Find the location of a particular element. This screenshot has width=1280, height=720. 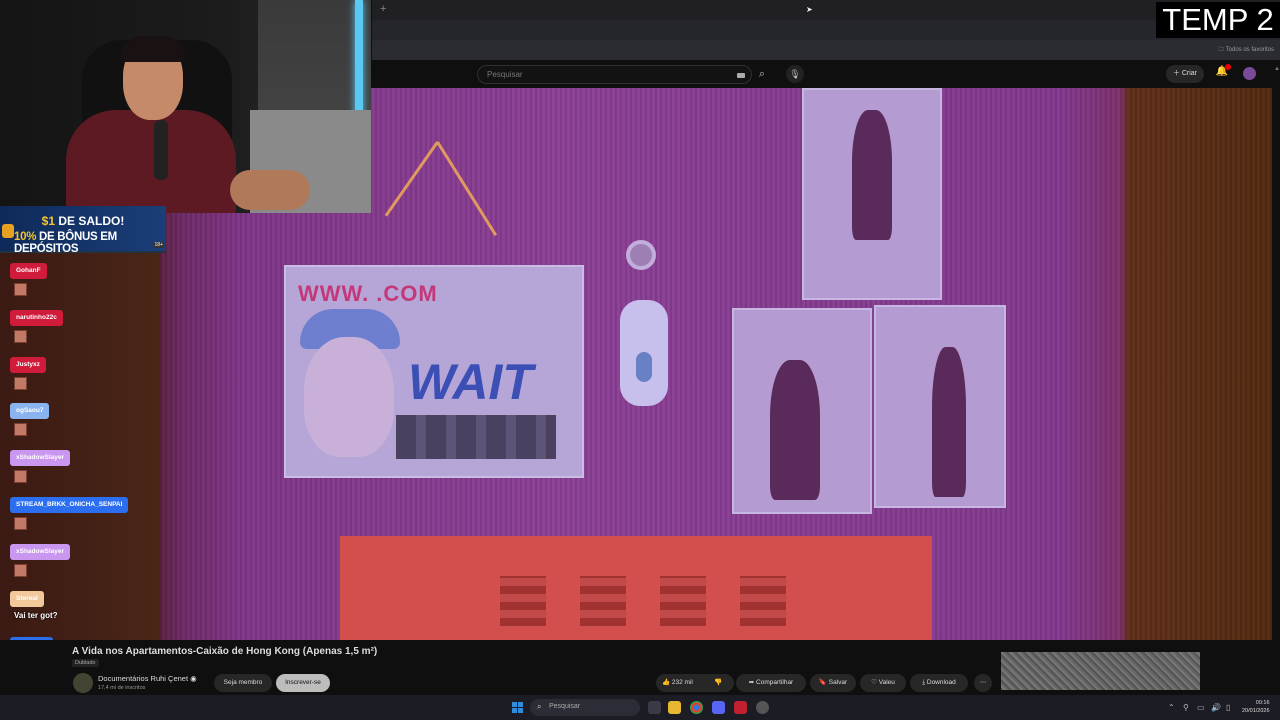

dubbed-badge: Dublado is located at coordinates (85, 663).